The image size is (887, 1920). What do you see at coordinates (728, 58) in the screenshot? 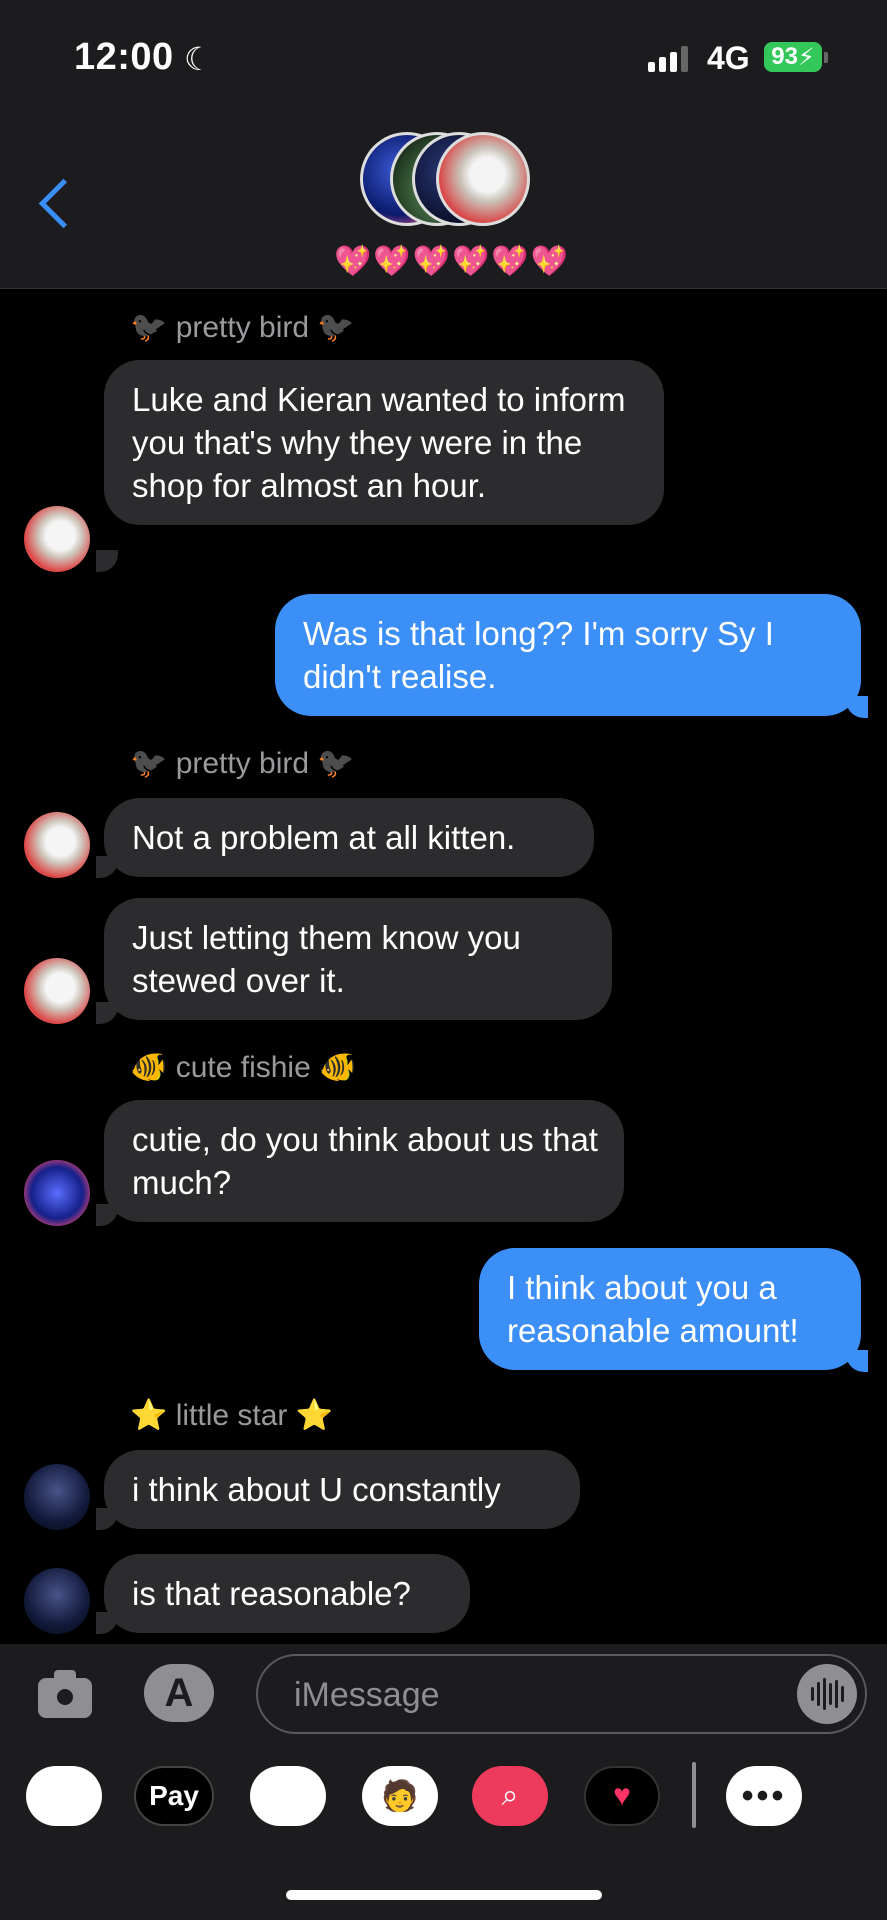
I see `network-type: 4G` at bounding box center [728, 58].